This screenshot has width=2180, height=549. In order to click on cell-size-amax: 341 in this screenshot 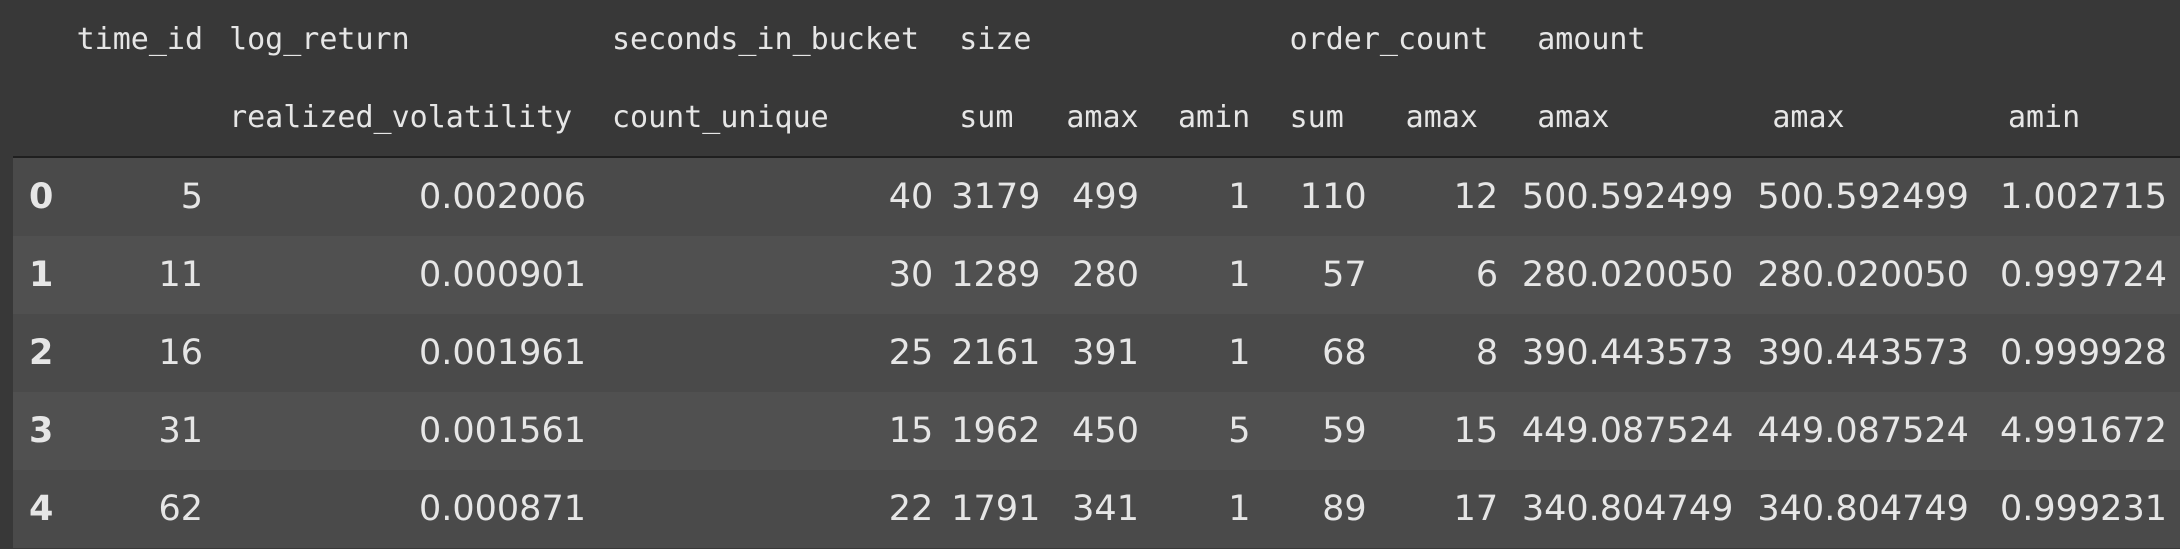, I will do `click(1105, 509)`.